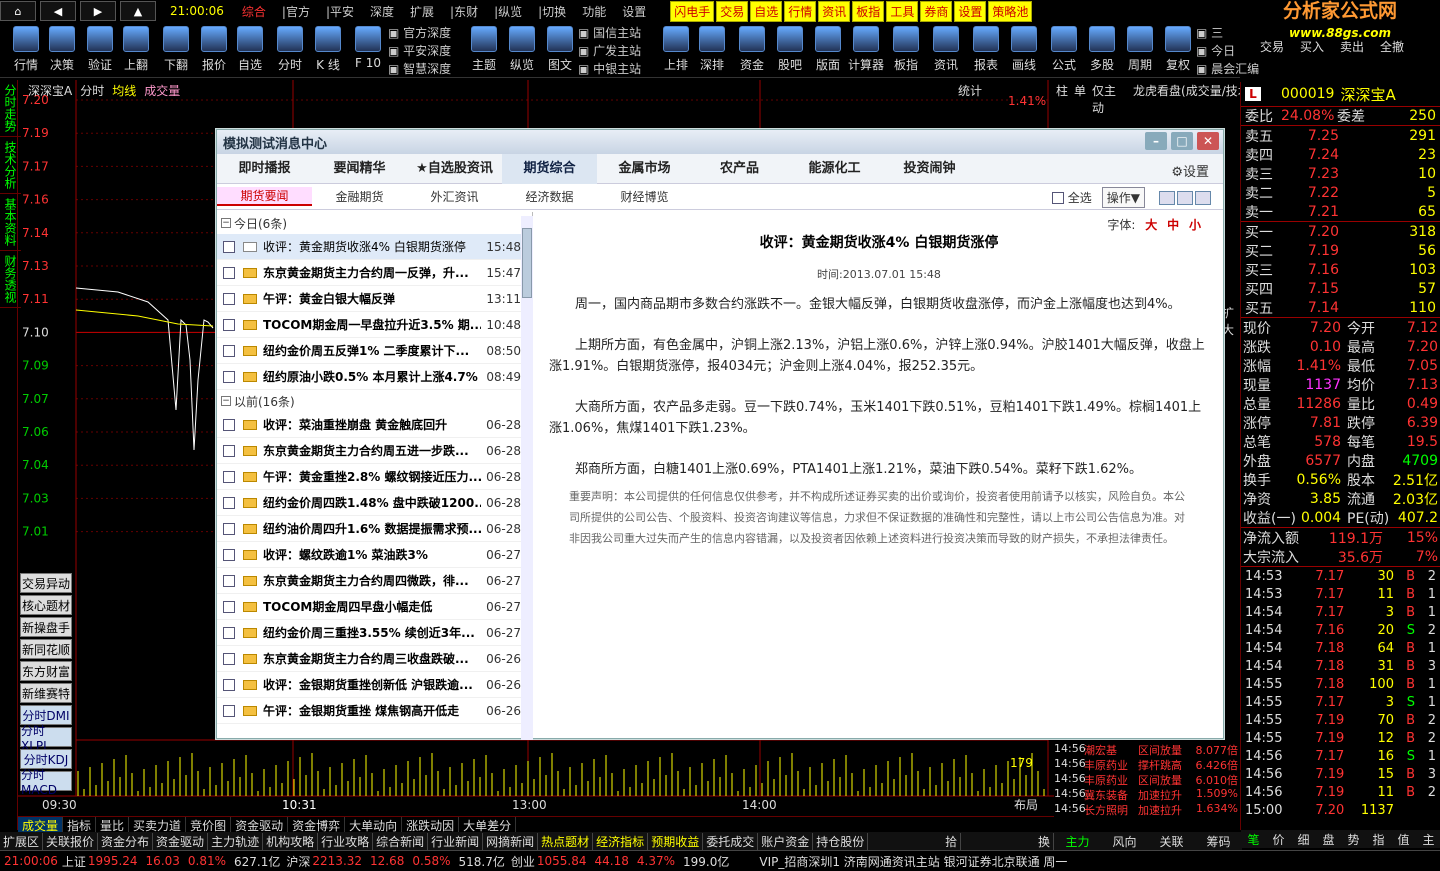  Describe the element at coordinates (1109, 99) in the screenshot. I see `panel-tab: 仅主动` at that location.